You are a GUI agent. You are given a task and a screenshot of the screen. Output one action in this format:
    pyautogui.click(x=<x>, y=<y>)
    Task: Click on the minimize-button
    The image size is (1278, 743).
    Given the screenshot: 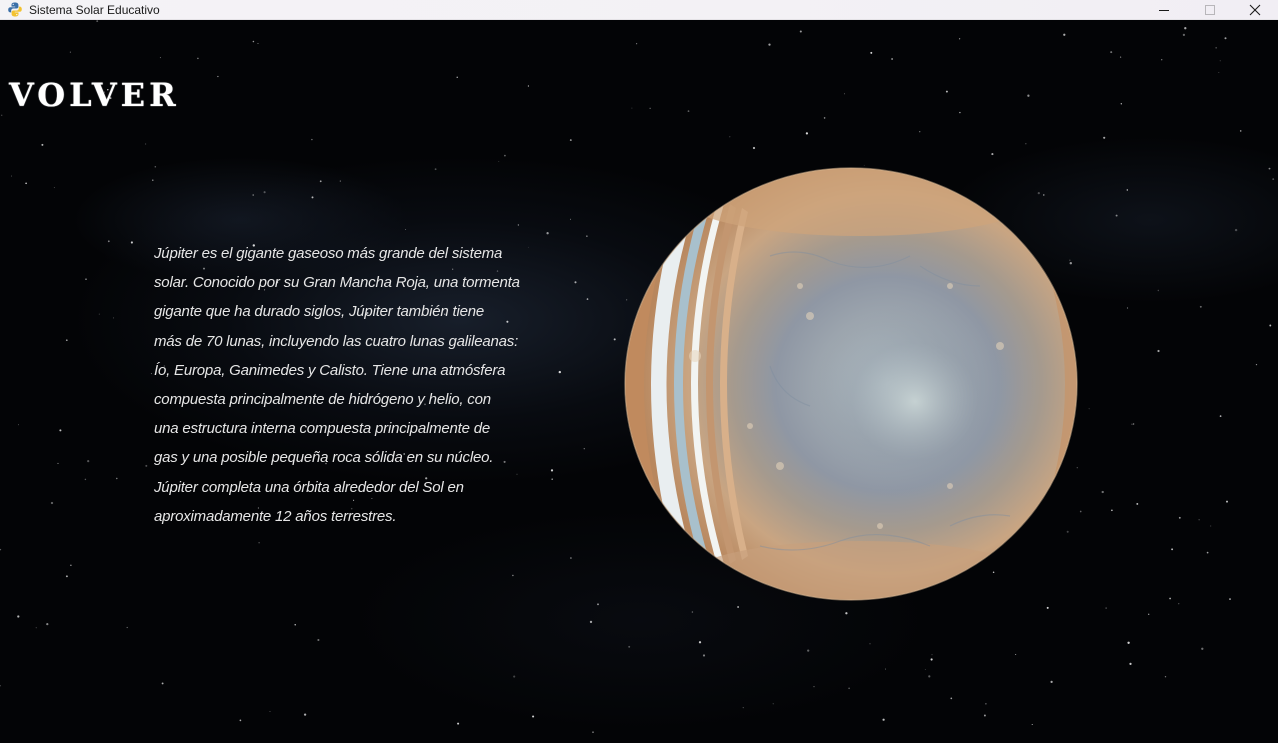 What is the action you would take?
    pyautogui.click(x=1164, y=10)
    